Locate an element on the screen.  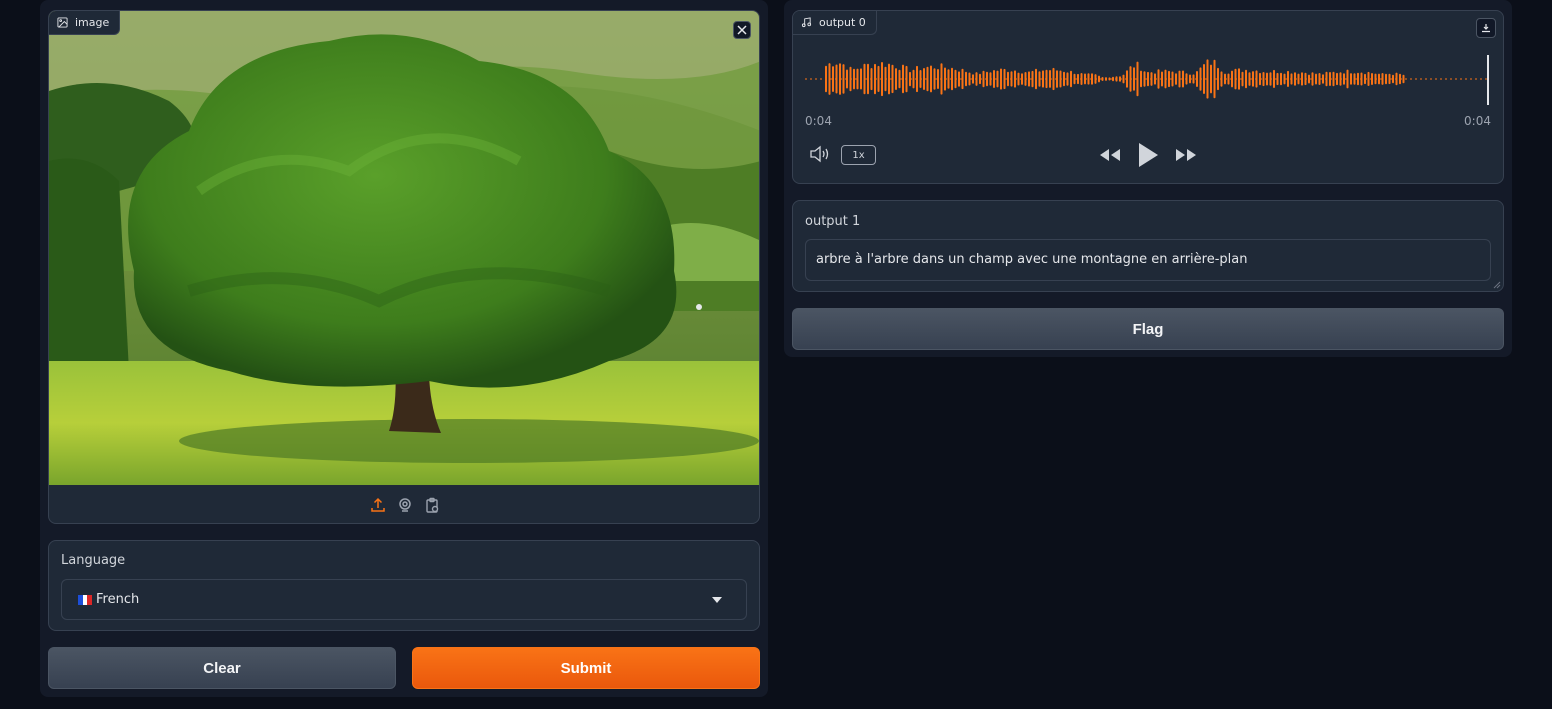
webcam-icon is located at coordinates (405, 505).